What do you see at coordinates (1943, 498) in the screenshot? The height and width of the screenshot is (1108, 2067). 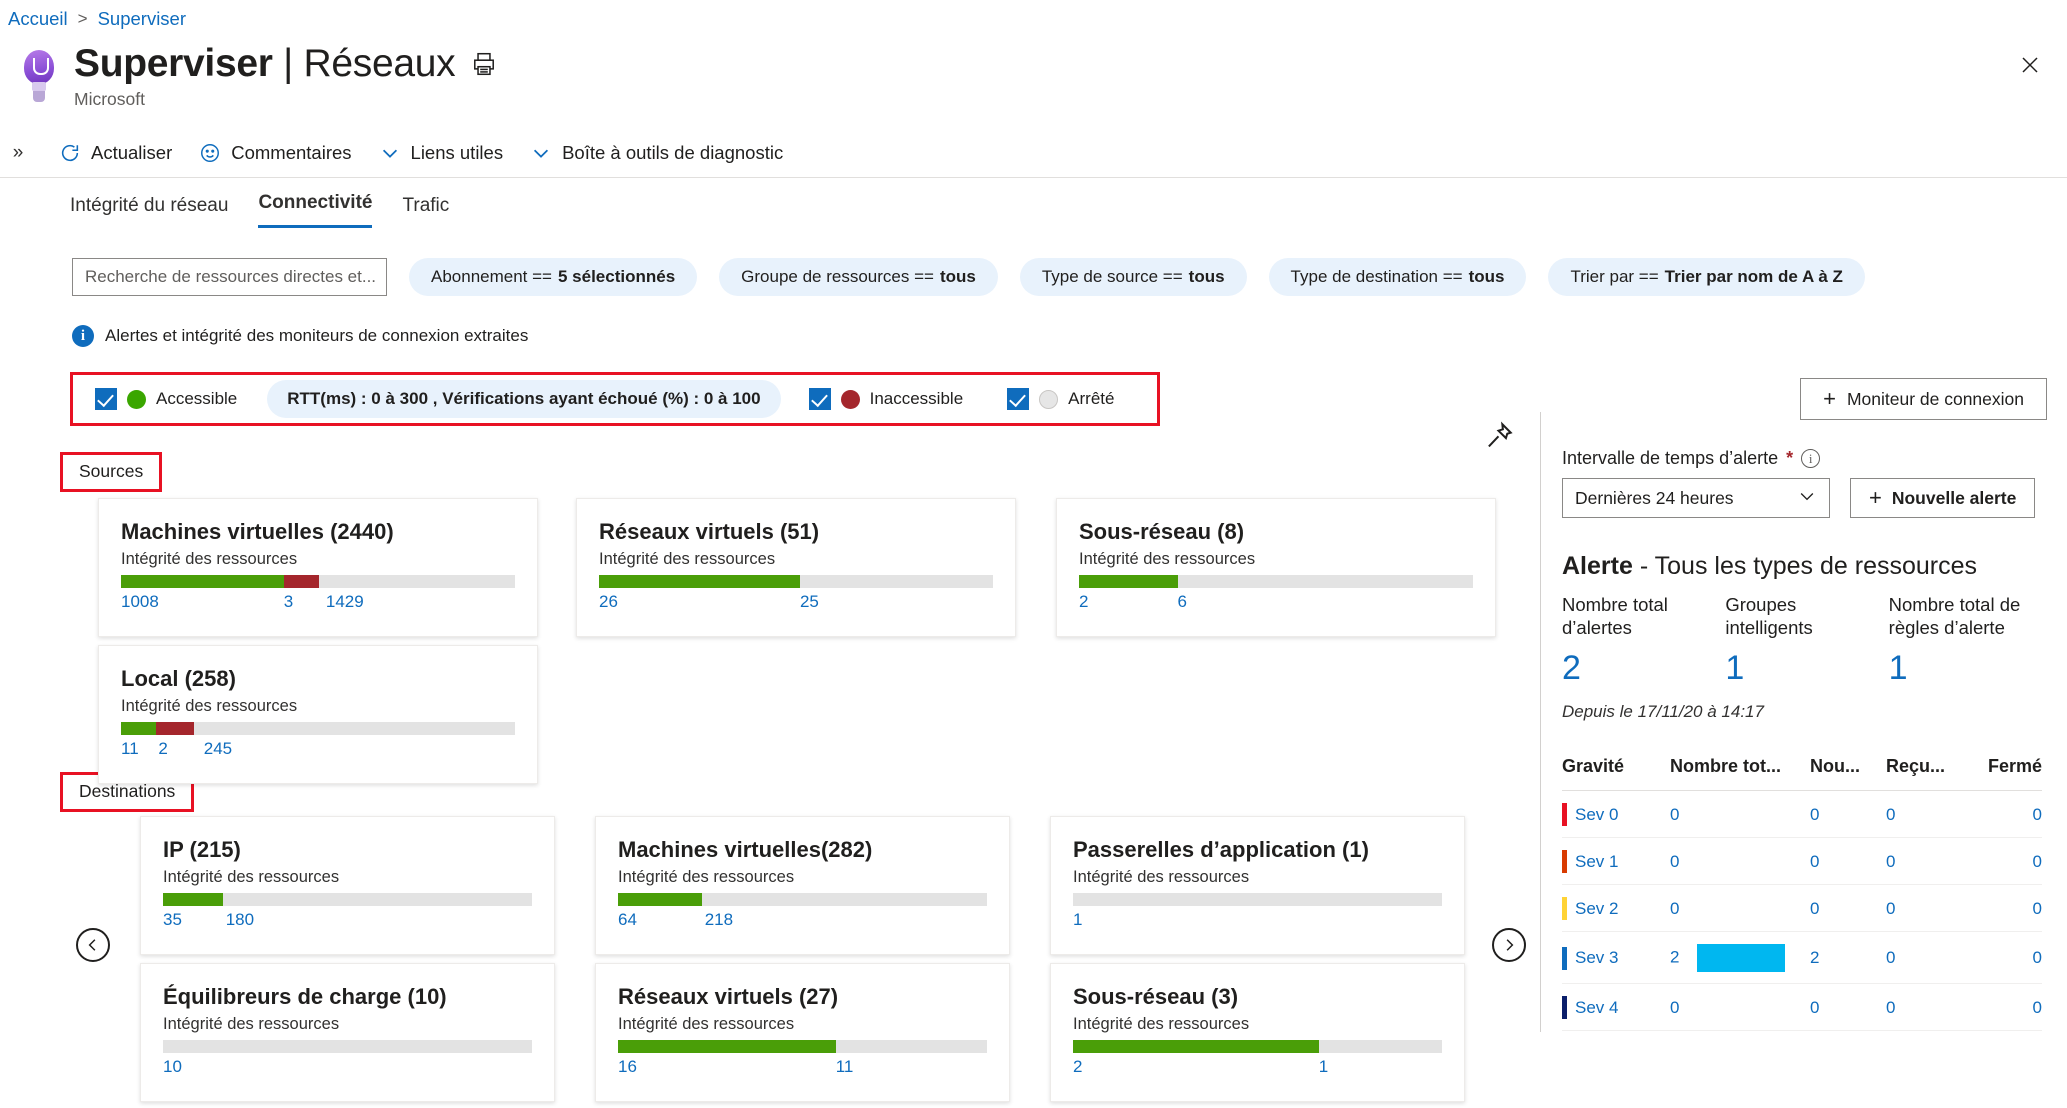 I see `new-alert-button: + Nouvelle alerte` at bounding box center [1943, 498].